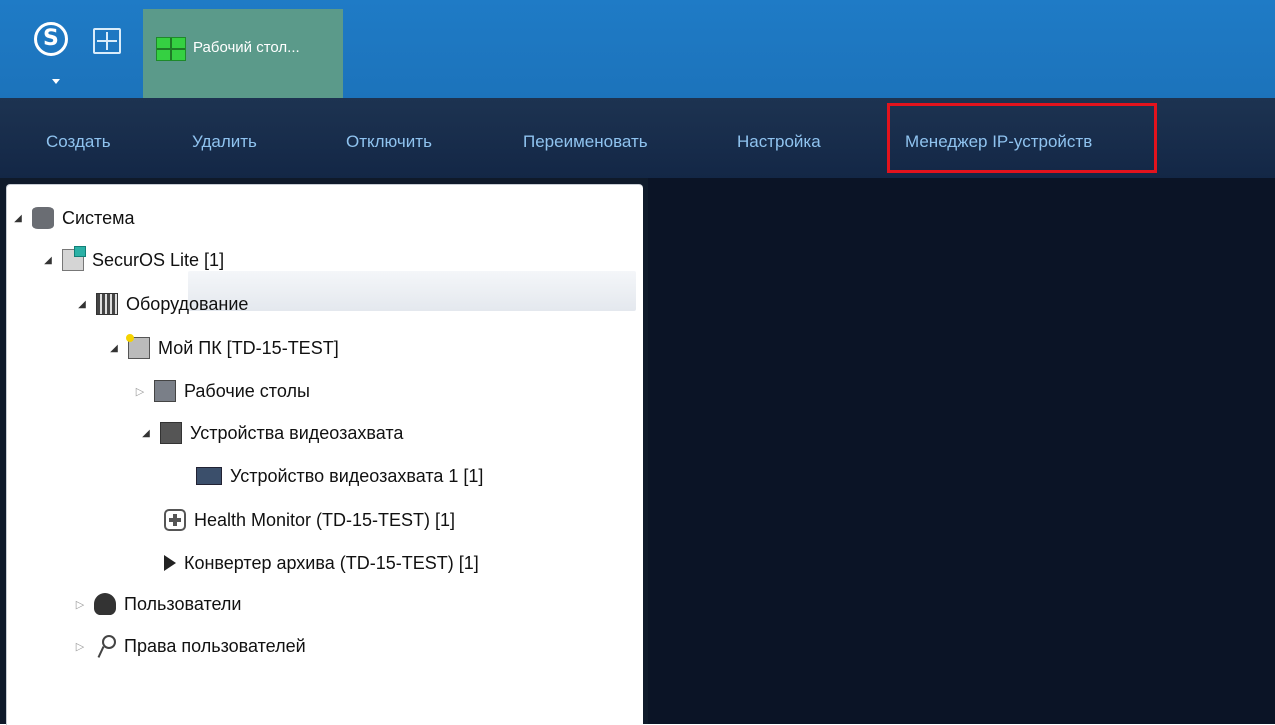  What do you see at coordinates (105, 646) in the screenshot?
I see `key-icon` at bounding box center [105, 646].